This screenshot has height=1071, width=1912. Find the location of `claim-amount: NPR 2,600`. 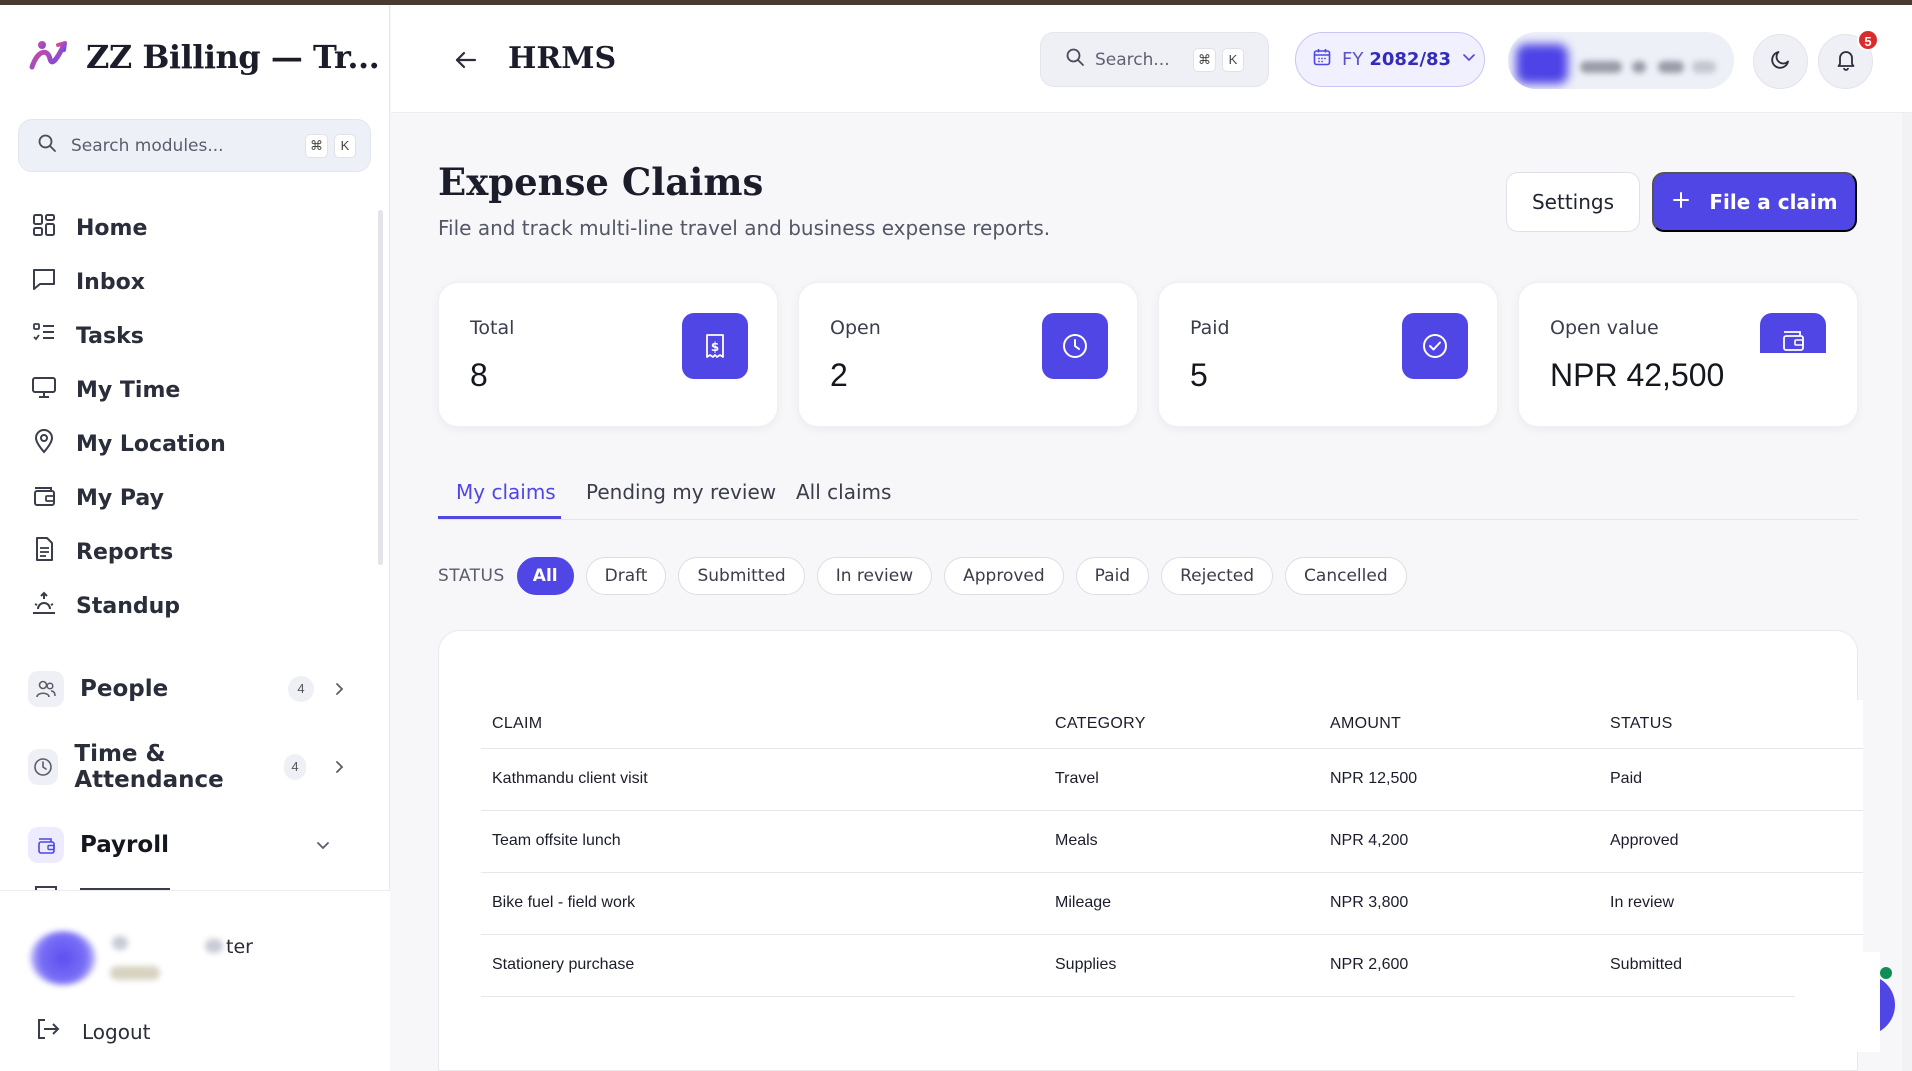

claim-amount: NPR 2,600 is located at coordinates (1459, 965).